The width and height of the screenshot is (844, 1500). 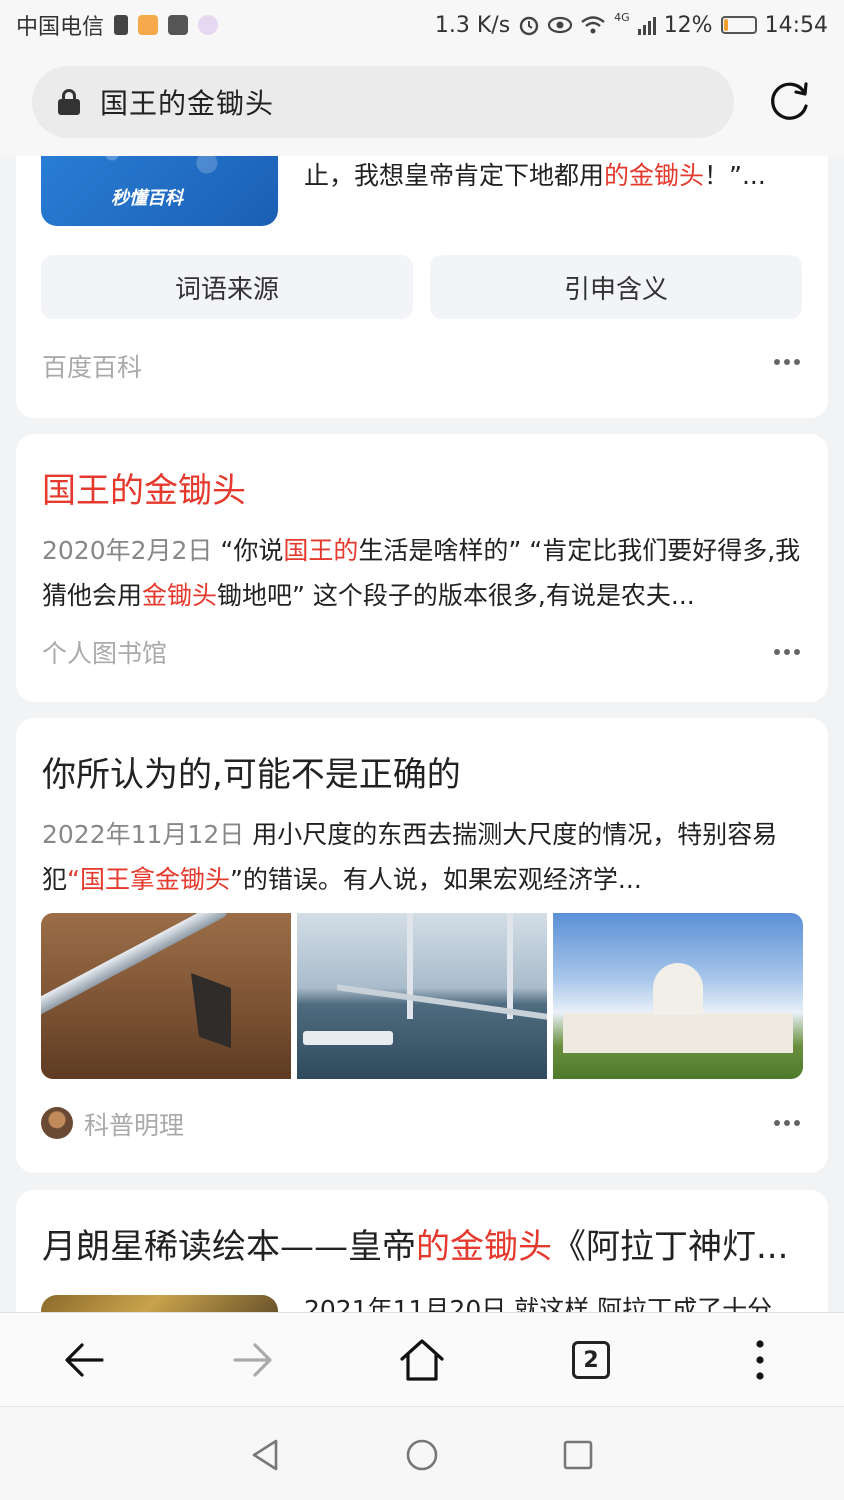 I want to click on system-nav-bar, so click(x=422, y=1453).